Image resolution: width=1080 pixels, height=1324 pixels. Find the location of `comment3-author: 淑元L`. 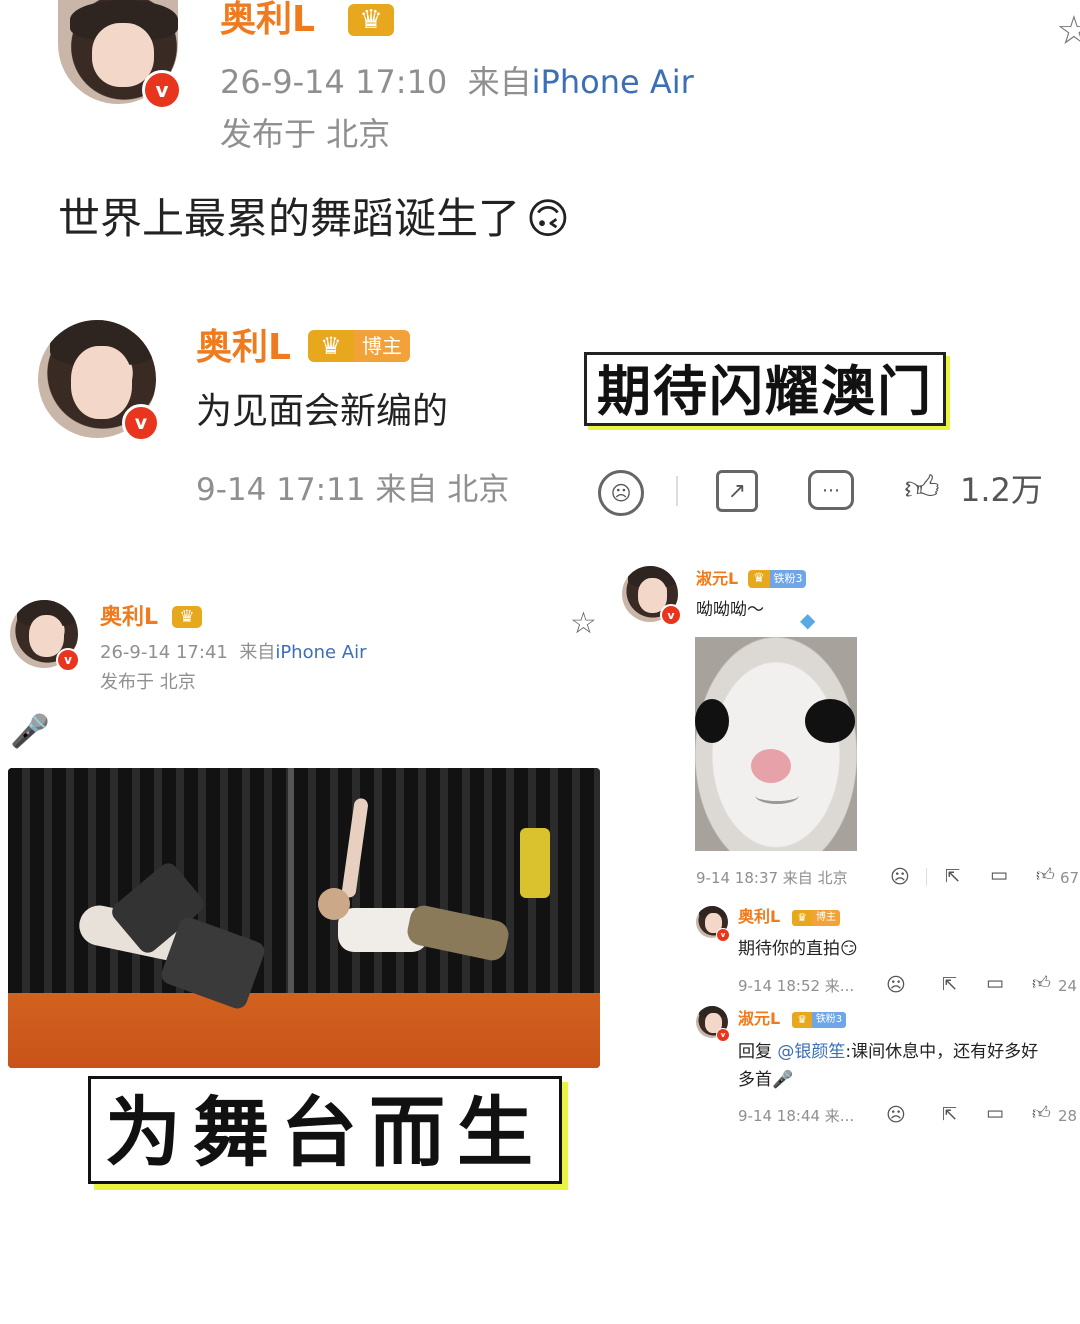

comment3-author: 淑元L is located at coordinates (759, 1019).